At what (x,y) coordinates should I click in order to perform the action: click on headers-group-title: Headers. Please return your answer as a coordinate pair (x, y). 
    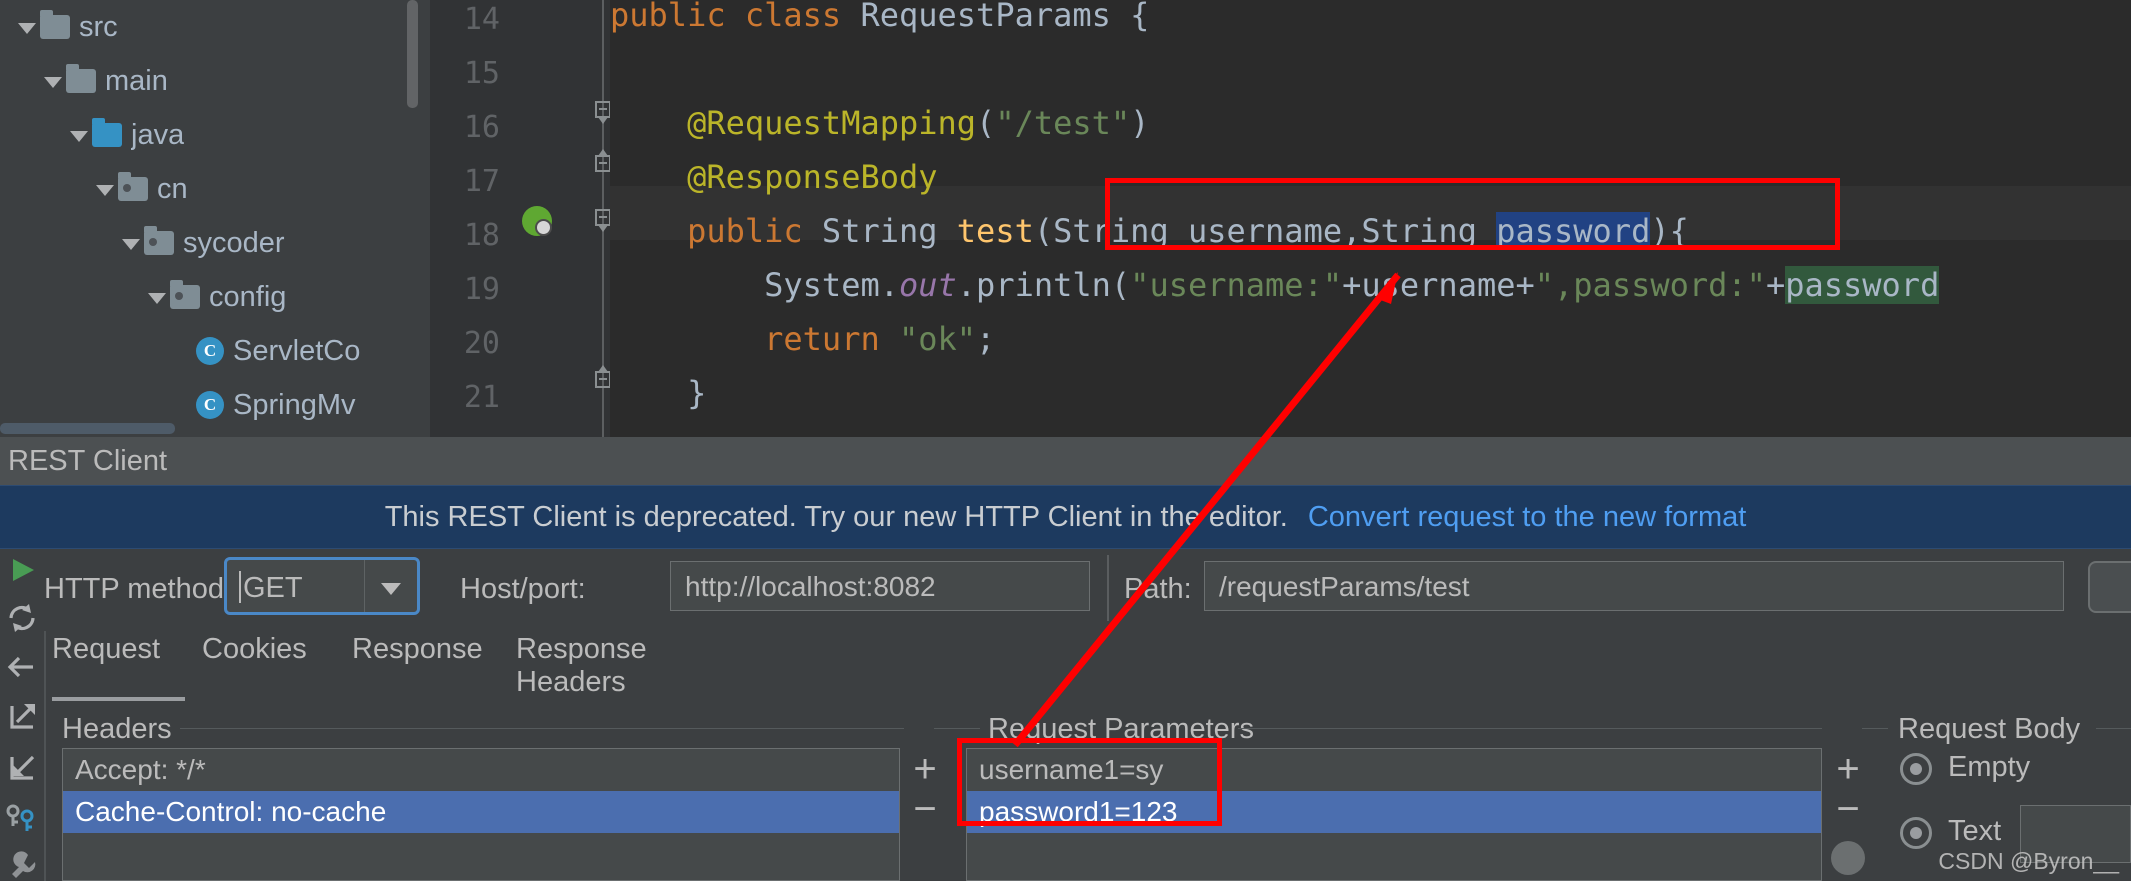
    Looking at the image, I should click on (117, 729).